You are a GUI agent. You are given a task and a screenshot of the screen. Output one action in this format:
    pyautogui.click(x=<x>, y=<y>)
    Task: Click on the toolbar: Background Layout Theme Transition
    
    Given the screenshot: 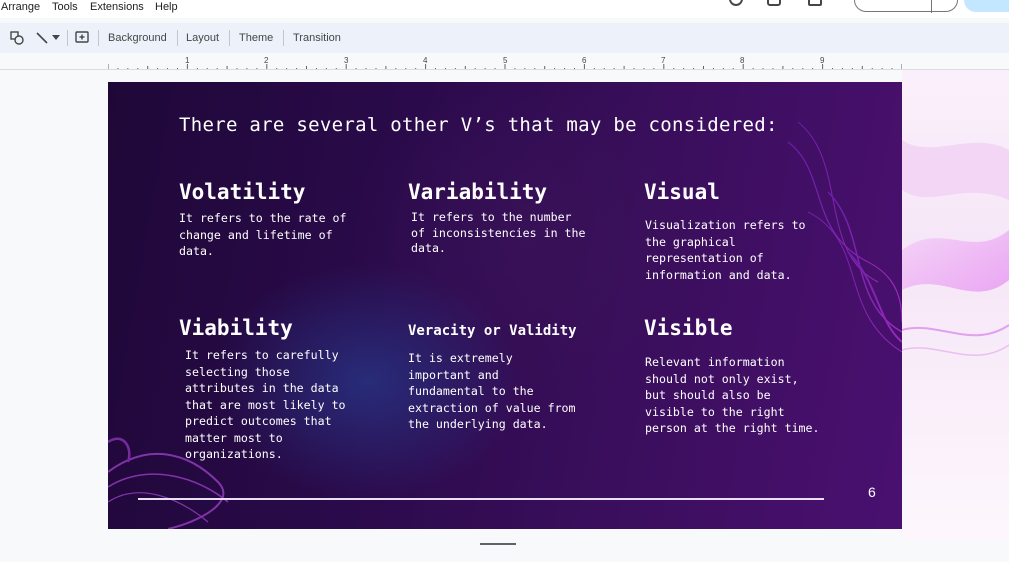 What is the action you would take?
    pyautogui.click(x=504, y=38)
    